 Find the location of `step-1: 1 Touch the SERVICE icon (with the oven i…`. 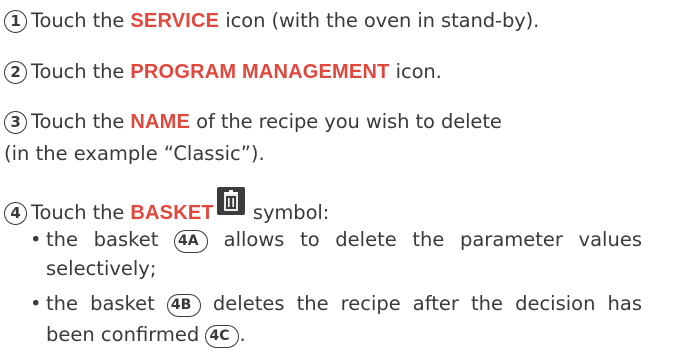

step-1: 1 Touch the SERVICE icon (with the oven i… is located at coordinates (271, 21).